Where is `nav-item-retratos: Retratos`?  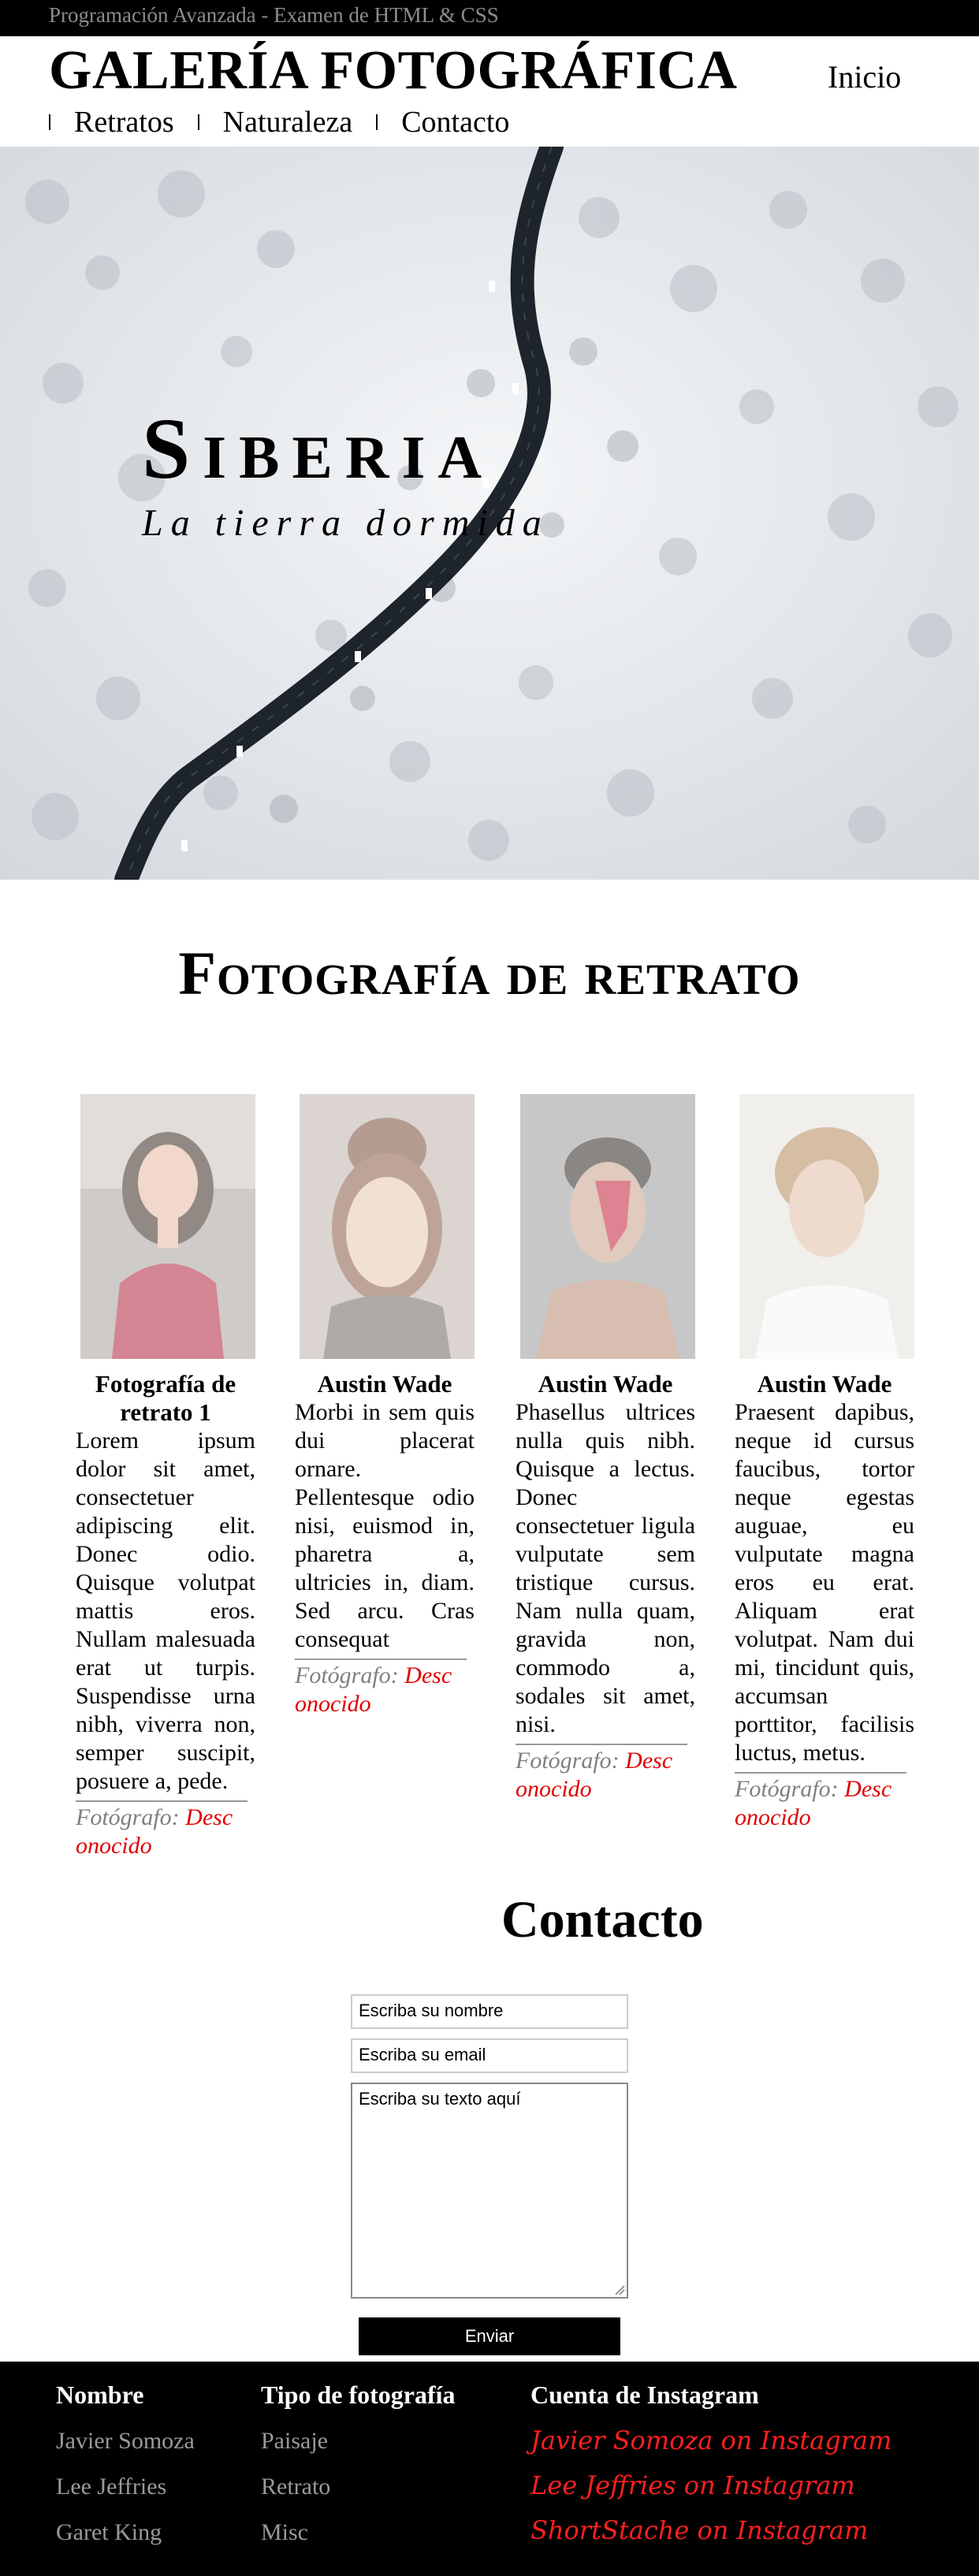 nav-item-retratos: Retratos is located at coordinates (111, 122).